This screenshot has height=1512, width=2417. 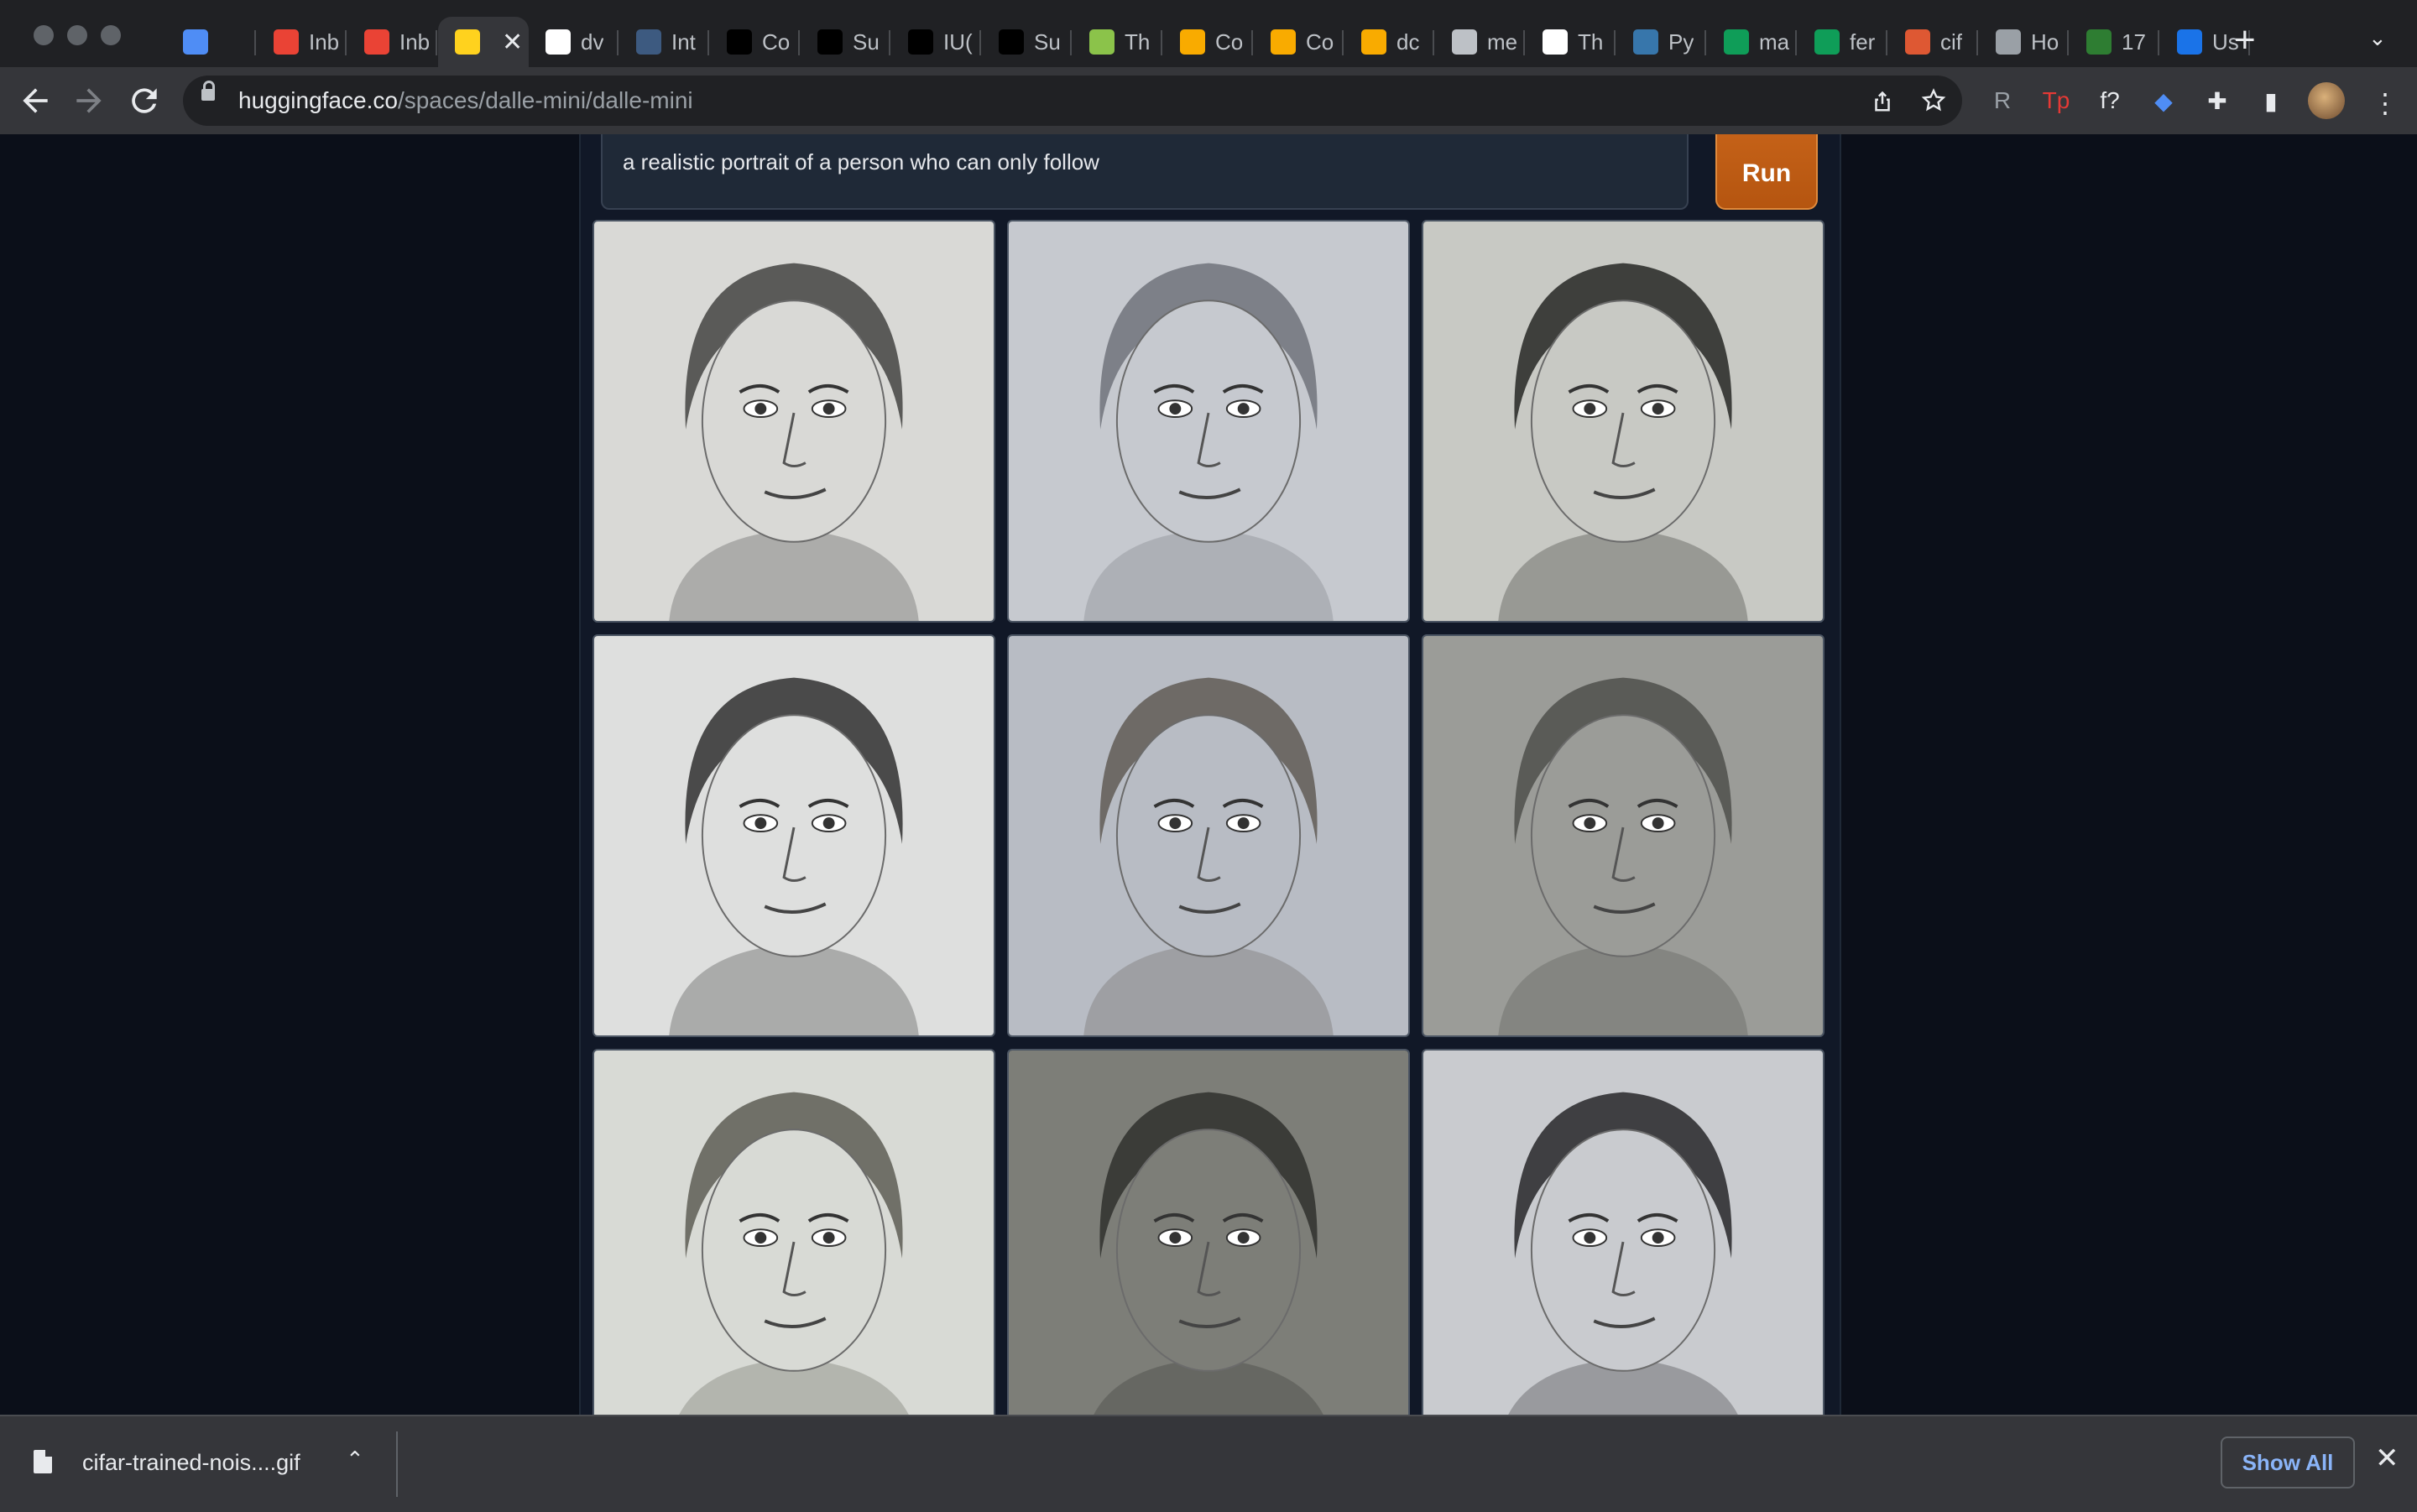 I want to click on tab-15: me, so click(x=1480, y=42).